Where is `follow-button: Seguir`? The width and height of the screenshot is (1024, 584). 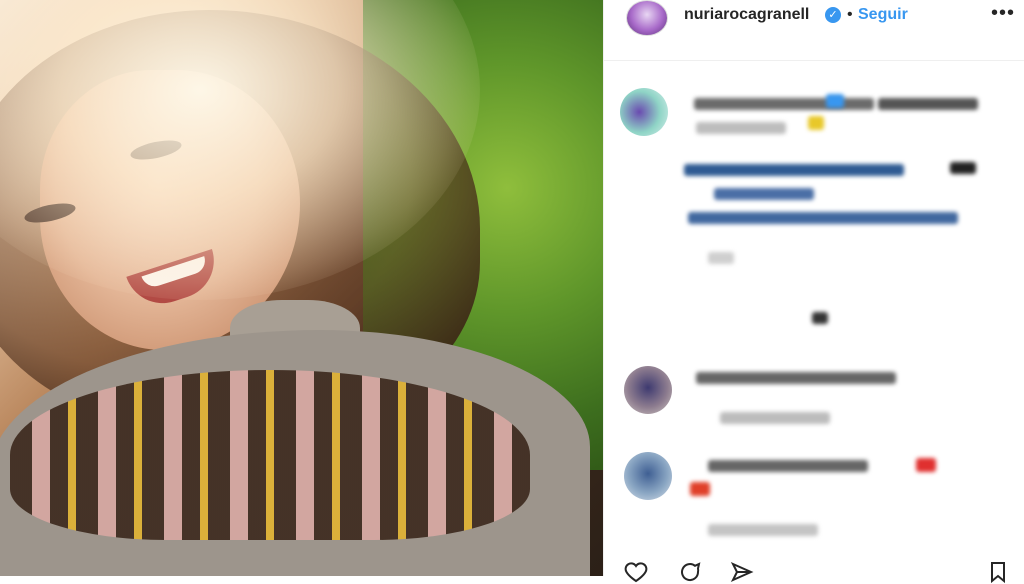 follow-button: Seguir is located at coordinates (883, 15).